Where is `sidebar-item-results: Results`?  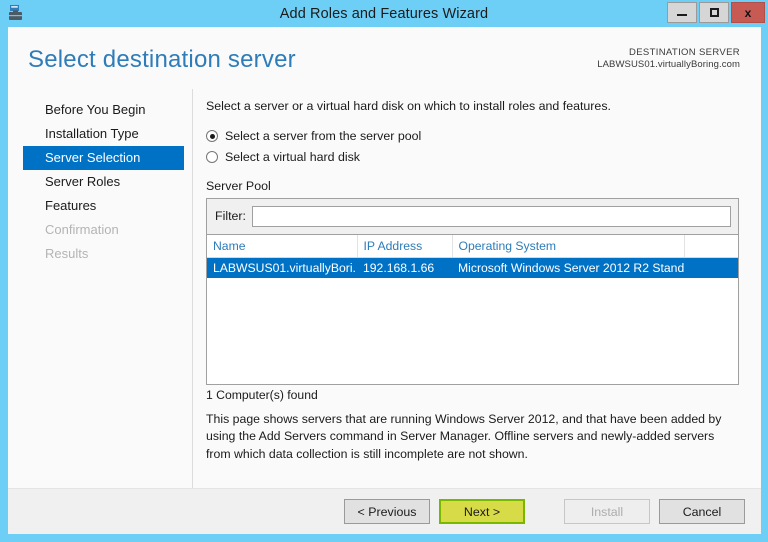 sidebar-item-results: Results is located at coordinates (67, 253).